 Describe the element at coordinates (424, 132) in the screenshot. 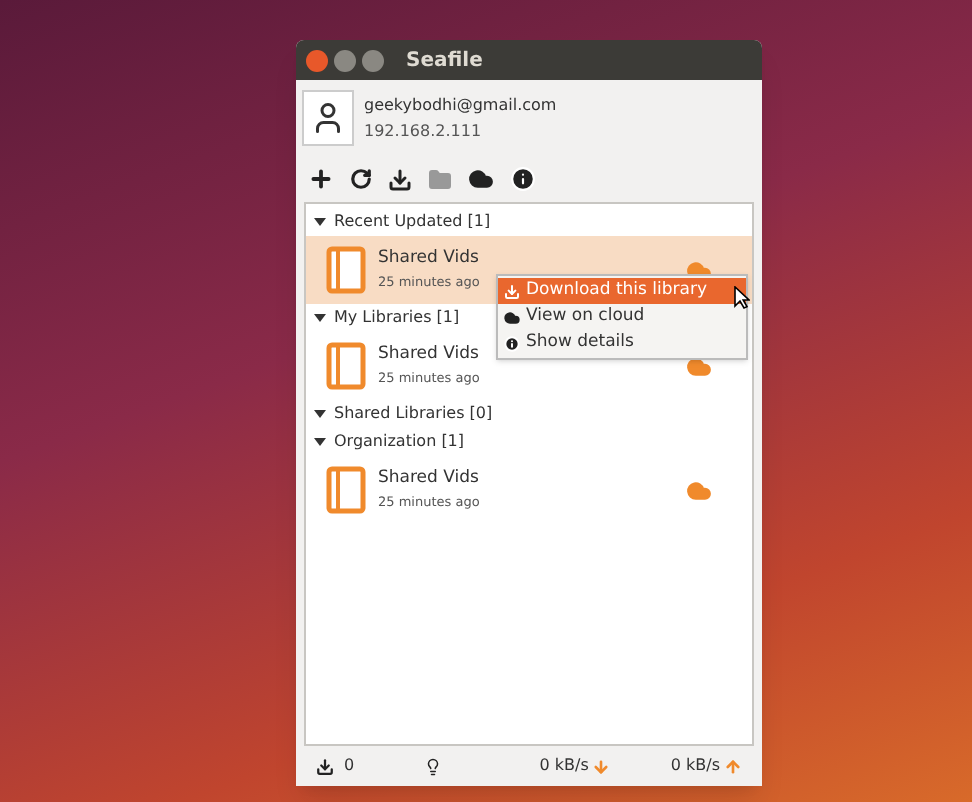

I see `server-address: 192.168.2.111` at that location.